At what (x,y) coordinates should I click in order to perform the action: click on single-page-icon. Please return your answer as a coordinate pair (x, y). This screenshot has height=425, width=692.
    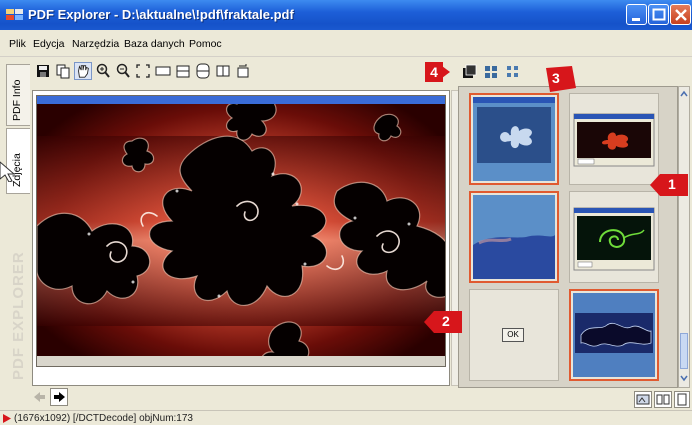
    Looking at the image, I should click on (183, 71).